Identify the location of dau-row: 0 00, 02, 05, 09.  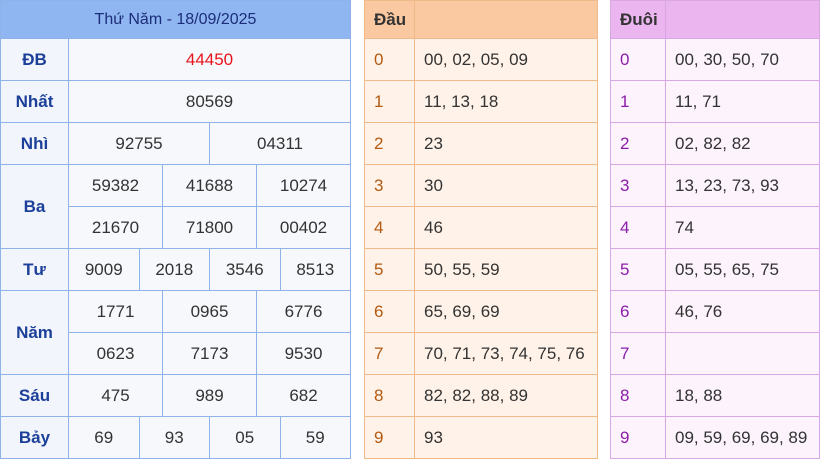
(481, 59).